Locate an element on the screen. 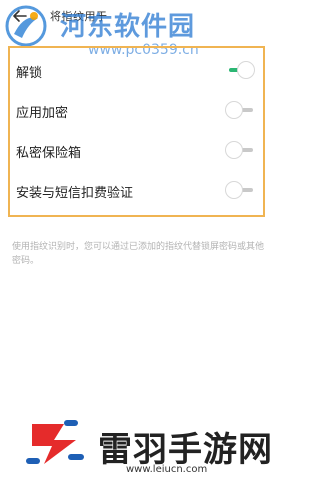 Image resolution: width=320 pixels, height=483 pixels. option-label: 应用加密 is located at coordinates (42, 113).